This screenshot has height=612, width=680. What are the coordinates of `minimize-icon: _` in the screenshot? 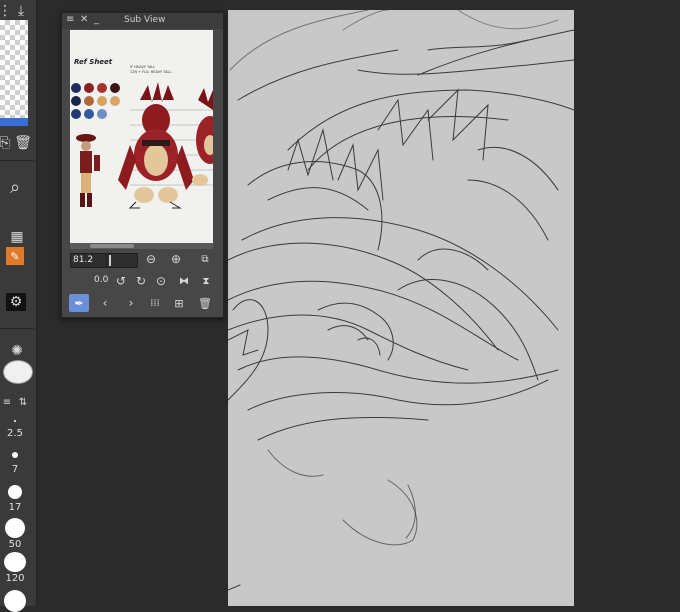 It's located at (96, 19).